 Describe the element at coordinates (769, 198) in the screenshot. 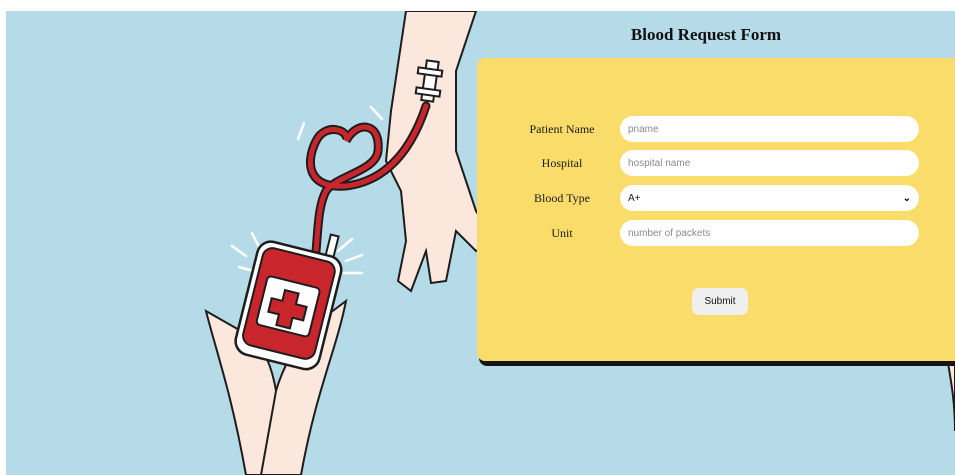

I see `blood-type-select: A+ ⌄` at that location.